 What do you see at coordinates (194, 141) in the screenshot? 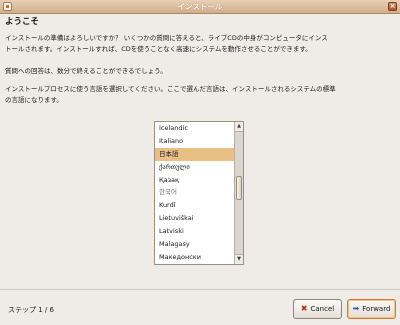
I see `language-option: Italiano` at bounding box center [194, 141].